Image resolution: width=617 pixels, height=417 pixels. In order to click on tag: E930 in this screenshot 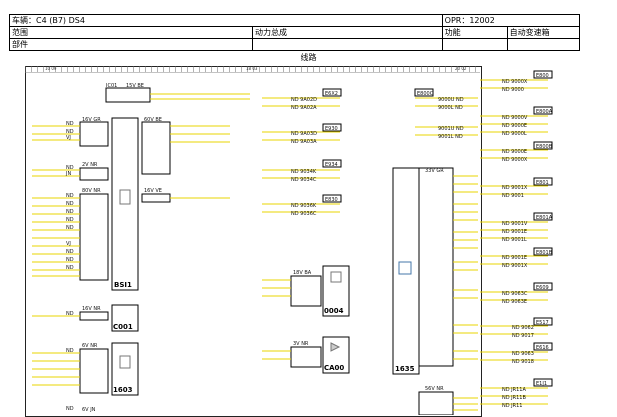, I will do `click(331, 129)`.